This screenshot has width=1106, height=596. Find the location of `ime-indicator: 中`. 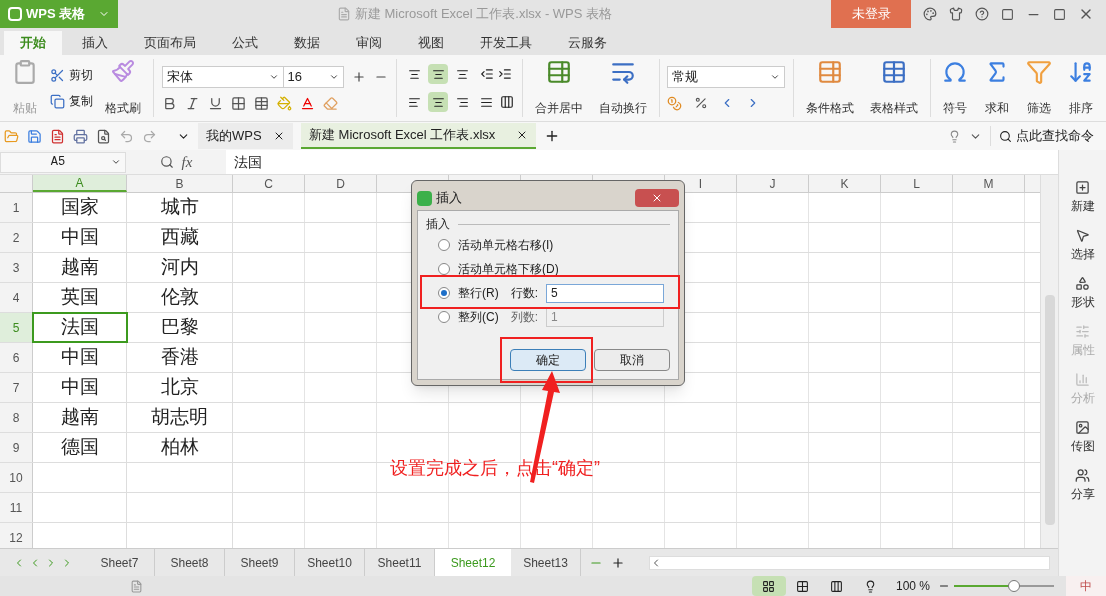

ime-indicator: 中 is located at coordinates (1086, 586).